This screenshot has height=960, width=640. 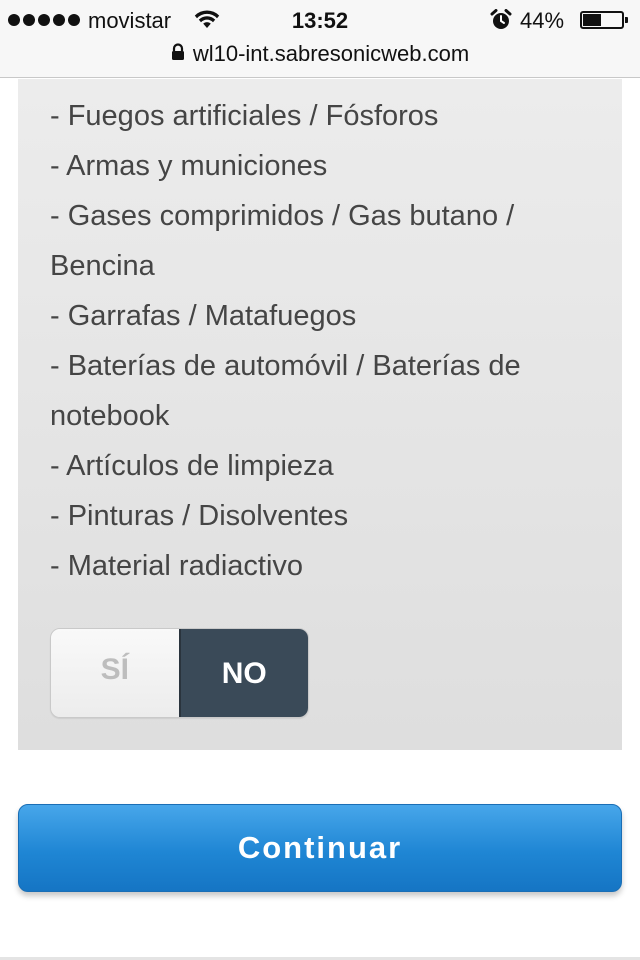 What do you see at coordinates (130, 20) in the screenshot?
I see `carrier-name: movistar` at bounding box center [130, 20].